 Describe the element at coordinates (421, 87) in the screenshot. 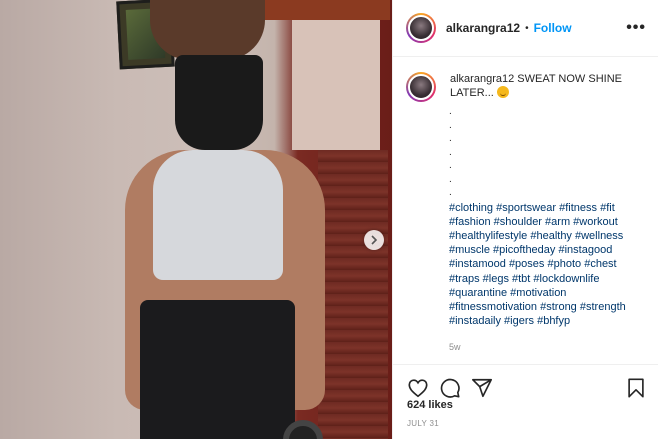

I see `caption-avatar` at that location.